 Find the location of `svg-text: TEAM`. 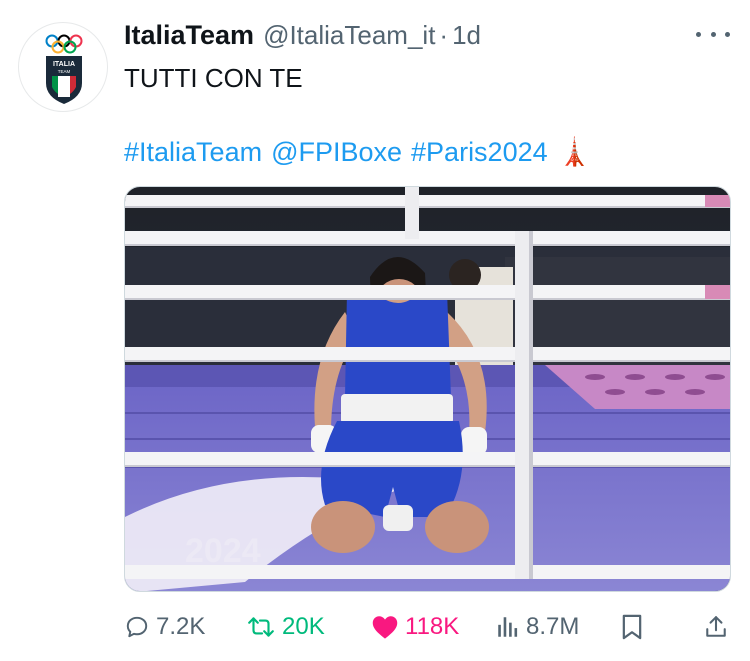

svg-text: TEAM is located at coordinates (64, 71).